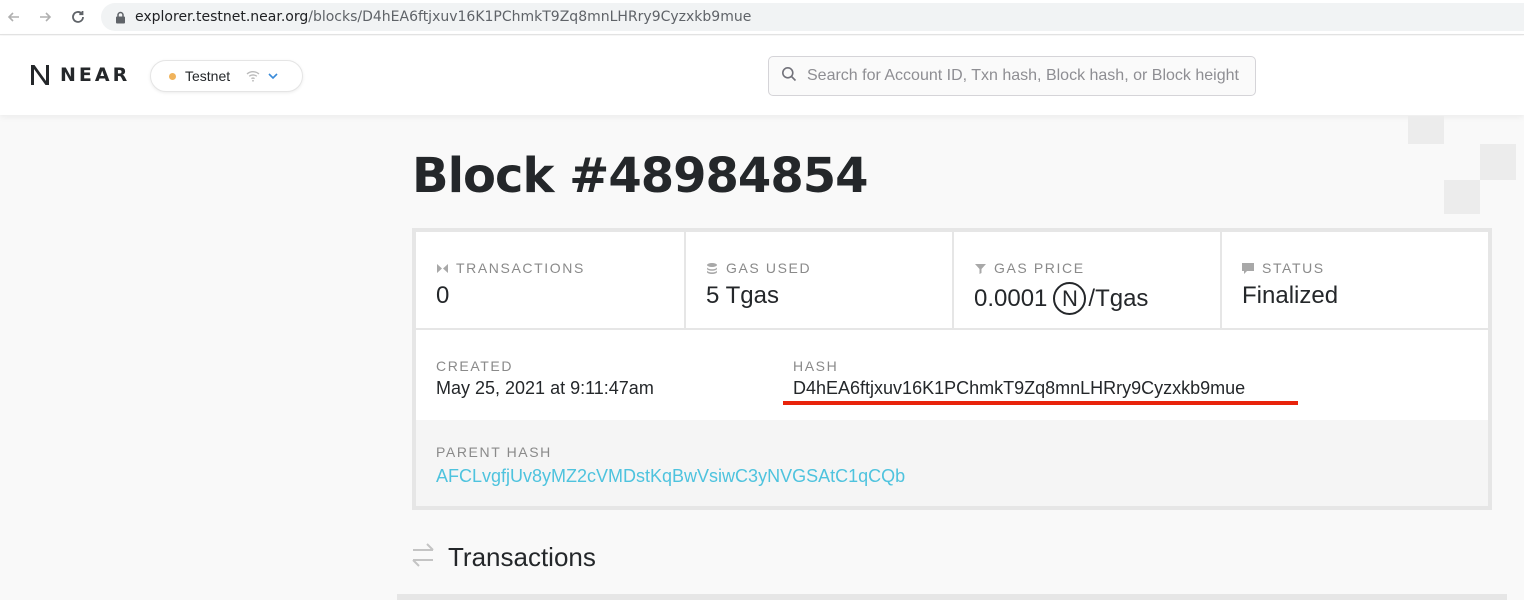 The image size is (1524, 600). What do you see at coordinates (1040, 403) in the screenshot?
I see `hash-highlight-underline` at bounding box center [1040, 403].